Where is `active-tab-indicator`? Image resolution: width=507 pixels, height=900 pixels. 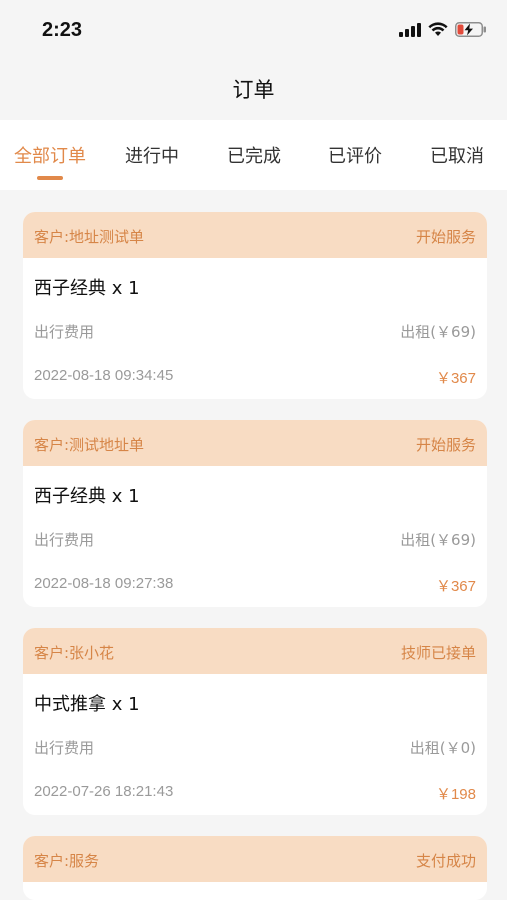 active-tab-indicator is located at coordinates (50, 178).